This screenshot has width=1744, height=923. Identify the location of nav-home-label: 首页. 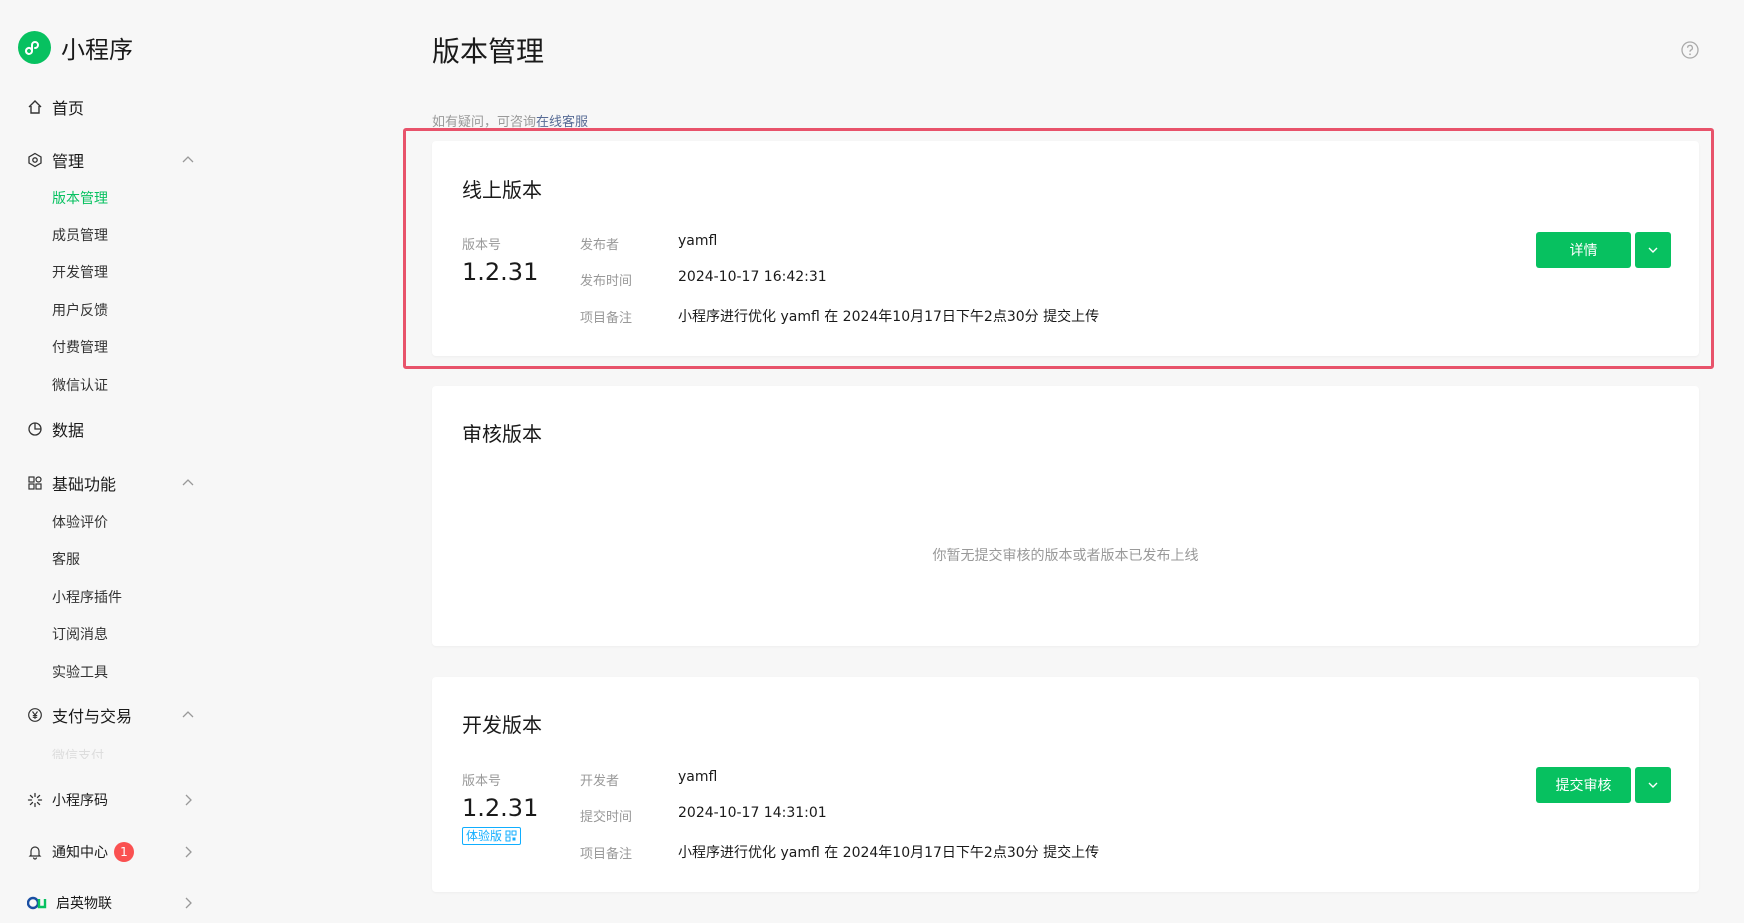
(68, 108).